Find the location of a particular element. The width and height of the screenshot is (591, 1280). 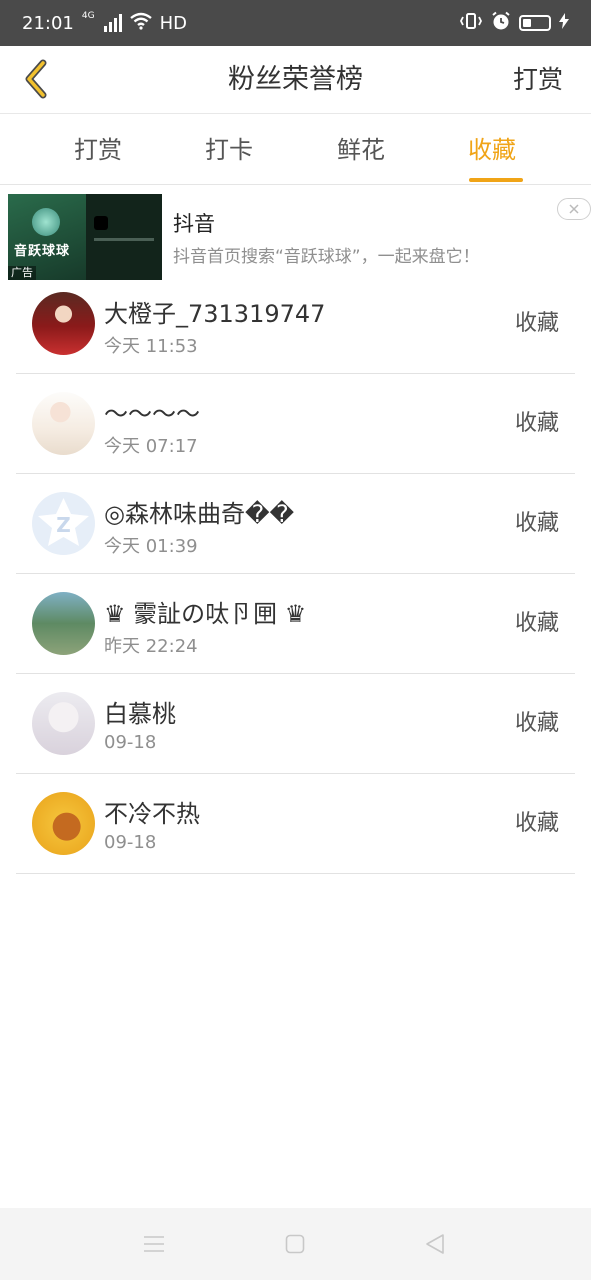

charging-icon is located at coordinates (564, 23).